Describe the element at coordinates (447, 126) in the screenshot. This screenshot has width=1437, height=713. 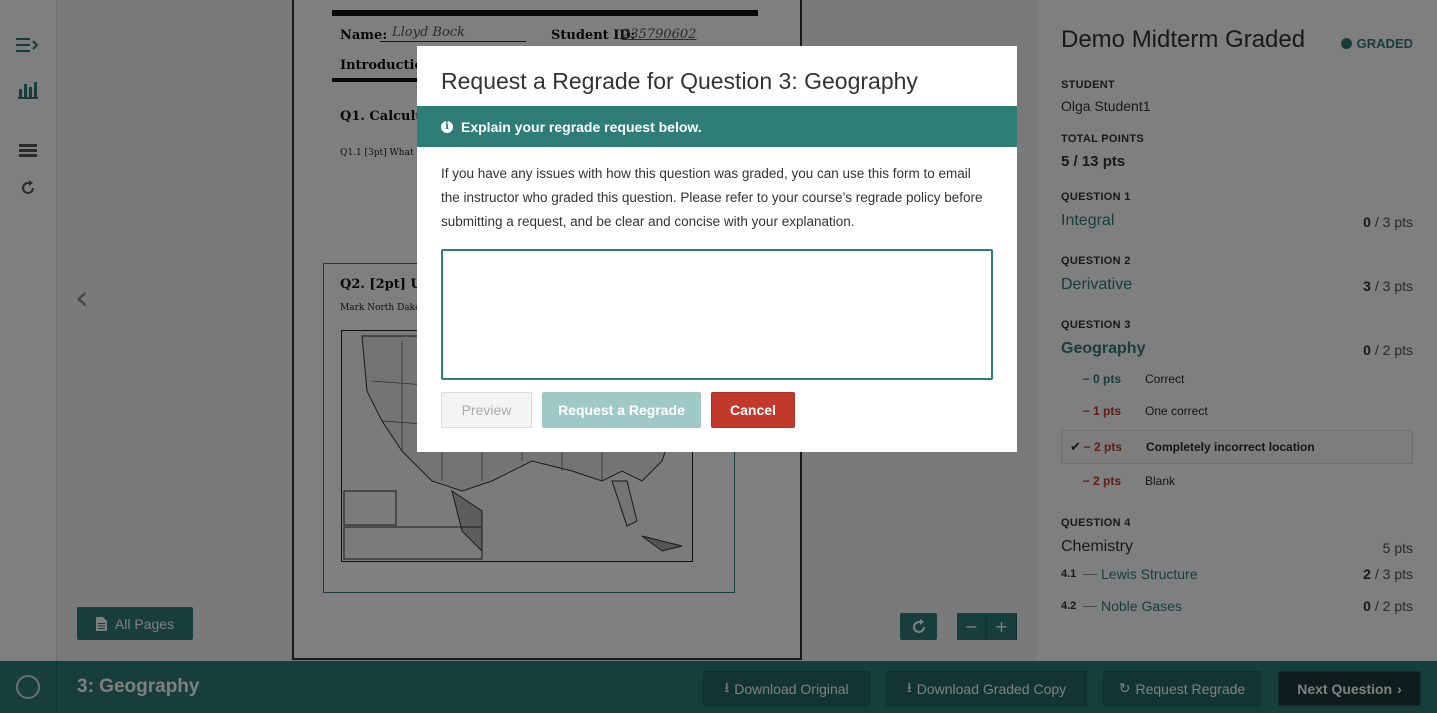
I see `info-icon: i` at that location.